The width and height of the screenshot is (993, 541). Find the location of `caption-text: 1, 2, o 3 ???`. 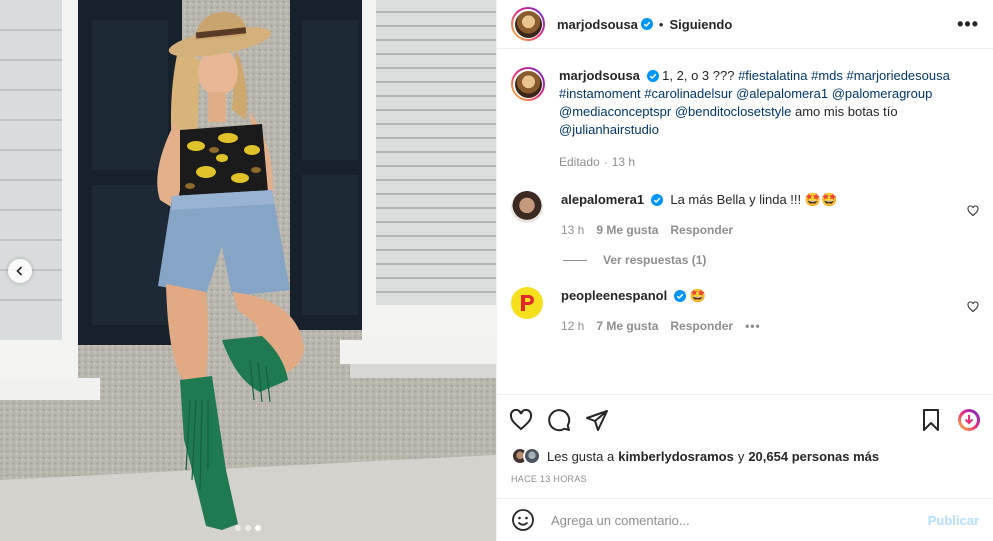

caption-text: 1, 2, o 3 ??? is located at coordinates (698, 75).